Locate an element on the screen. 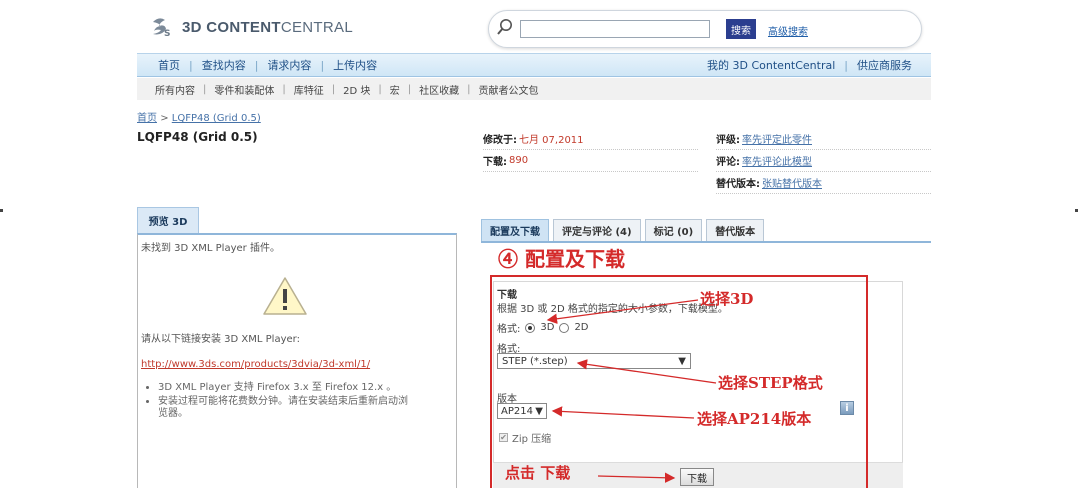  svg-text: S is located at coordinates (167, 34).